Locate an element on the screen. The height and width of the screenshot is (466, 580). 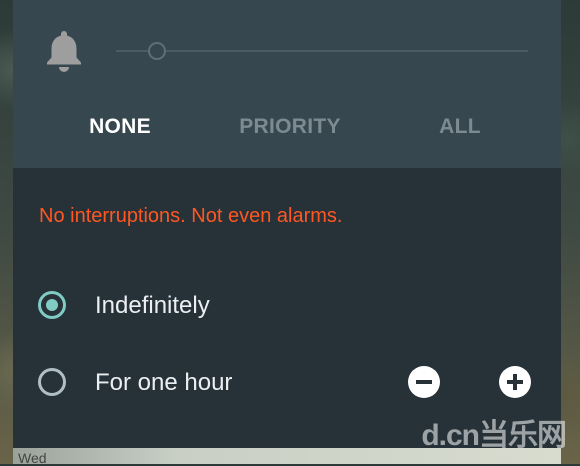
tab-all: ALL is located at coordinates (460, 127).